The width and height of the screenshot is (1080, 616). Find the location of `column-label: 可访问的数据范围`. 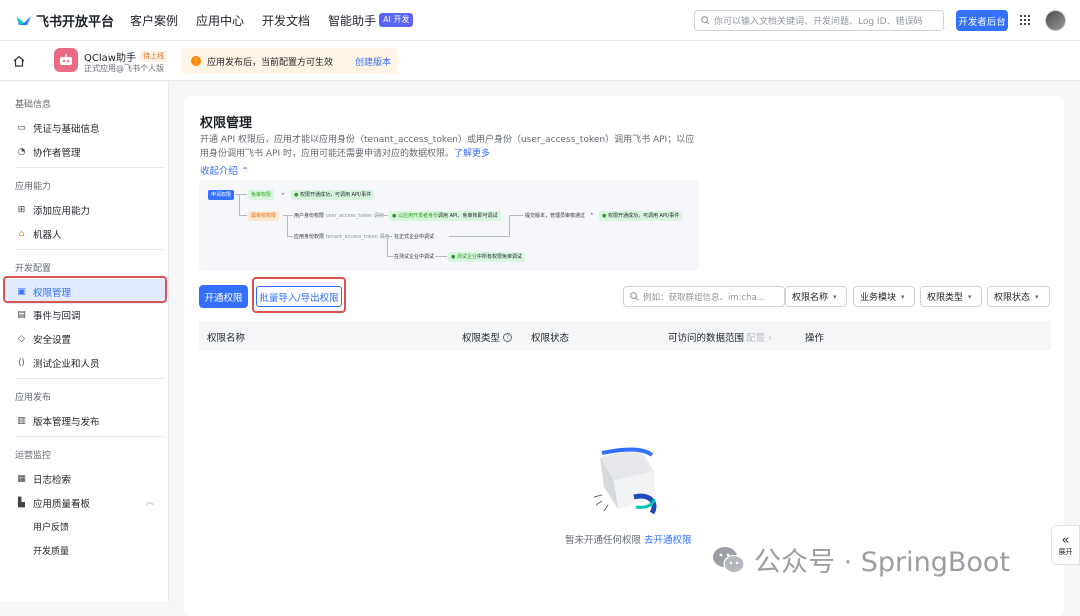

column-label: 可访问的数据范围 is located at coordinates (706, 338).